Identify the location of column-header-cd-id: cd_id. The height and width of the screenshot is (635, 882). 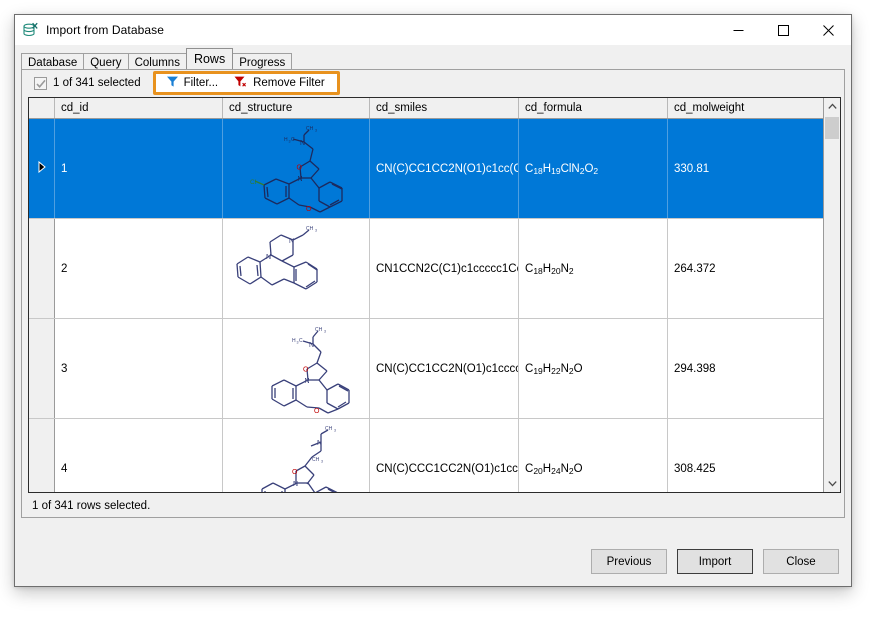
(139, 108).